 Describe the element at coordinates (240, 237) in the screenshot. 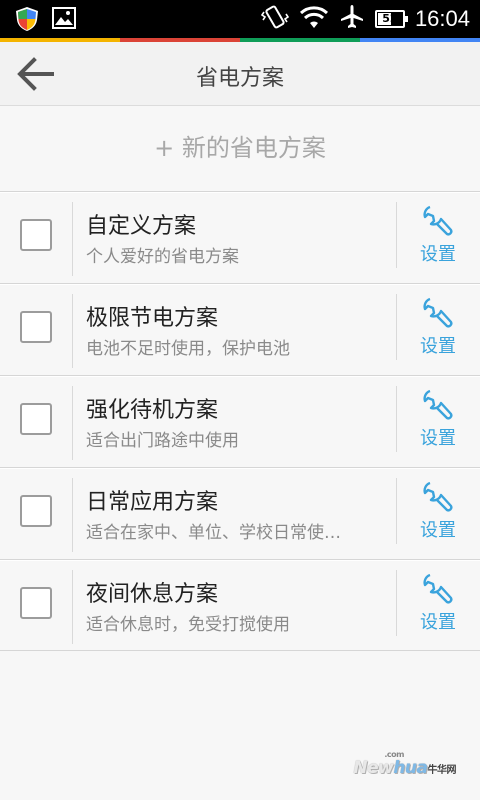

I see `list-item: 自定义方案 个人爱好的省电方案 设置` at that location.